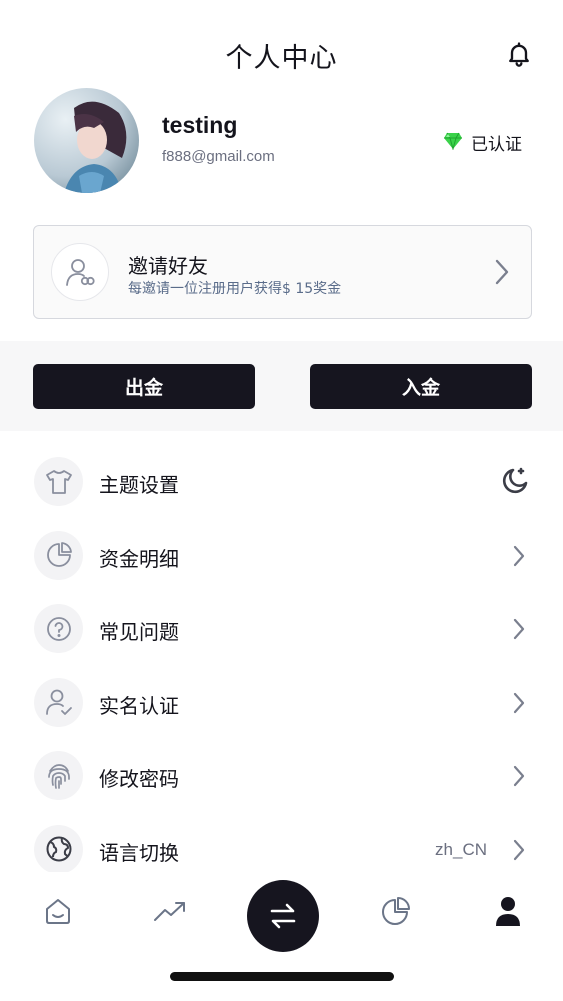  What do you see at coordinates (170, 911) in the screenshot?
I see `tab-trending-icon` at bounding box center [170, 911].